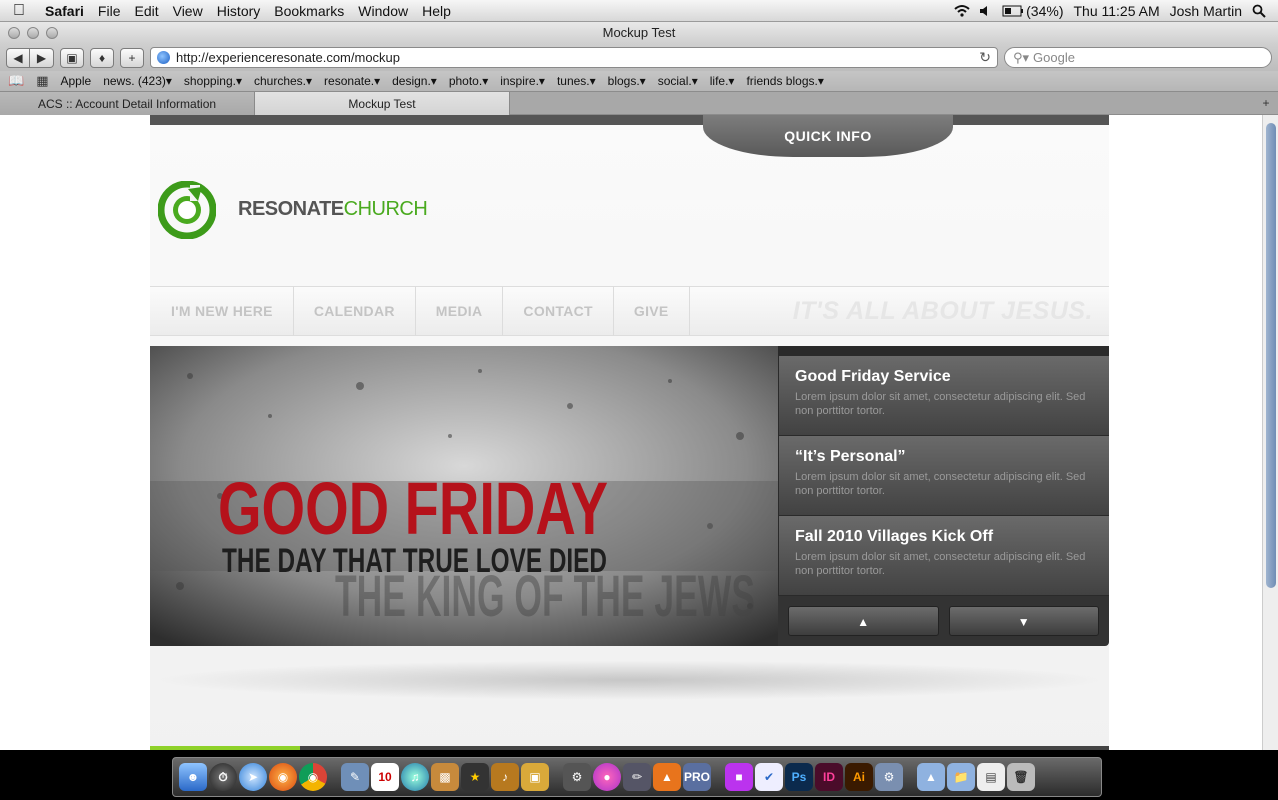 This screenshot has width=1278, height=800. What do you see at coordinates (828, 136) in the screenshot?
I see `quick-info-tab: QUICK INFO` at bounding box center [828, 136].